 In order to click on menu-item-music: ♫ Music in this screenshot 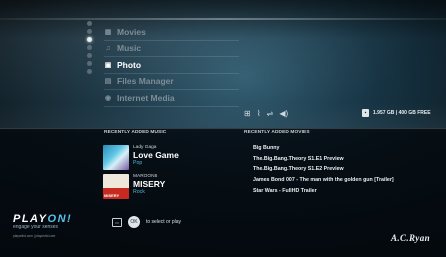, I will do `click(171, 49)`.